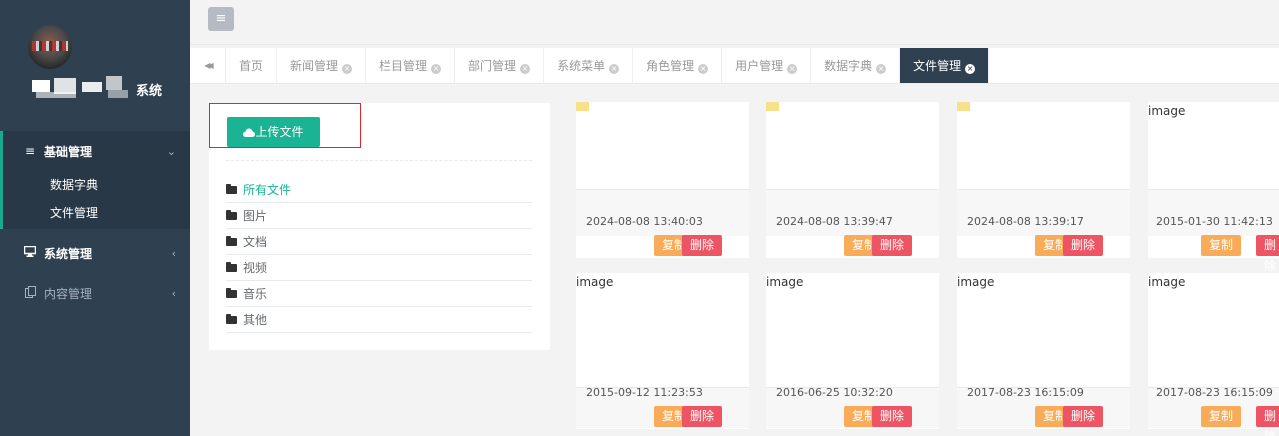 This screenshot has width=1279, height=436. I want to click on tab-label: 栏目管理, so click(403, 66).